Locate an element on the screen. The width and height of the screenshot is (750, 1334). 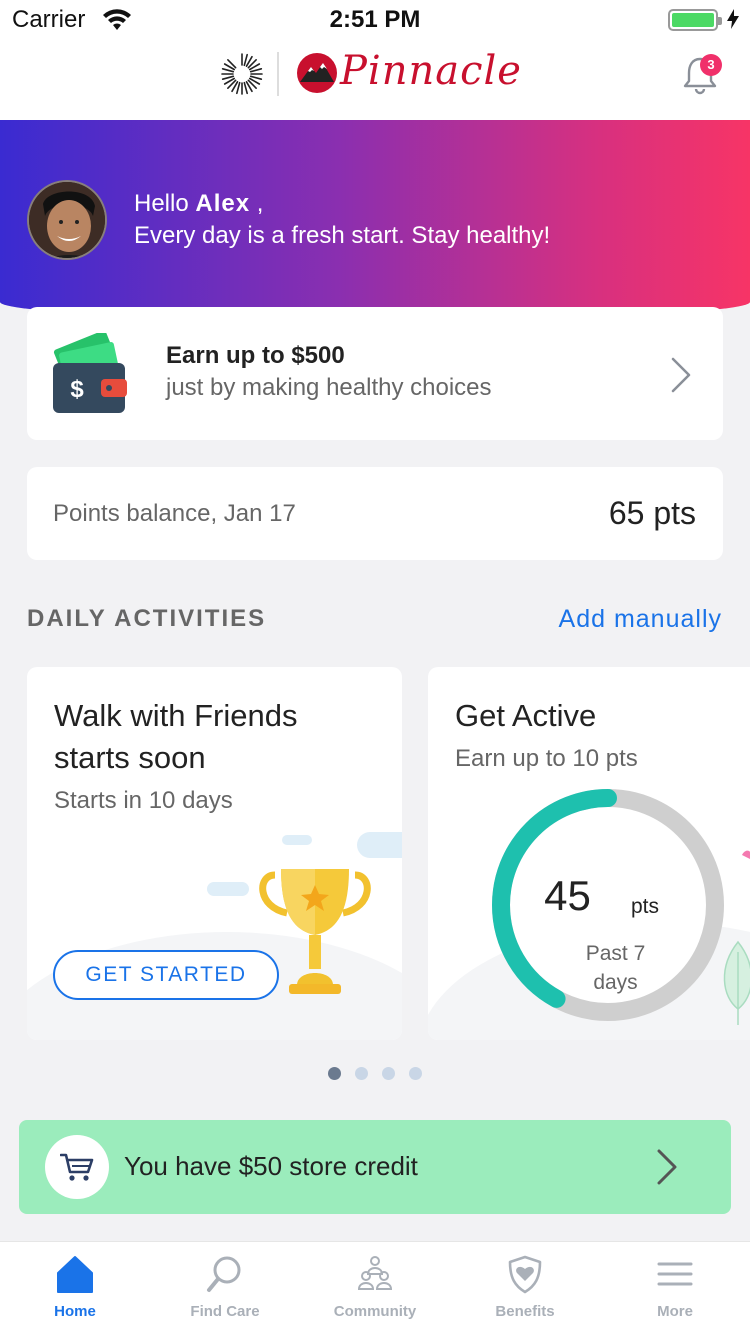
tab-find-care: Find Care is located at coordinates (225, 1288).